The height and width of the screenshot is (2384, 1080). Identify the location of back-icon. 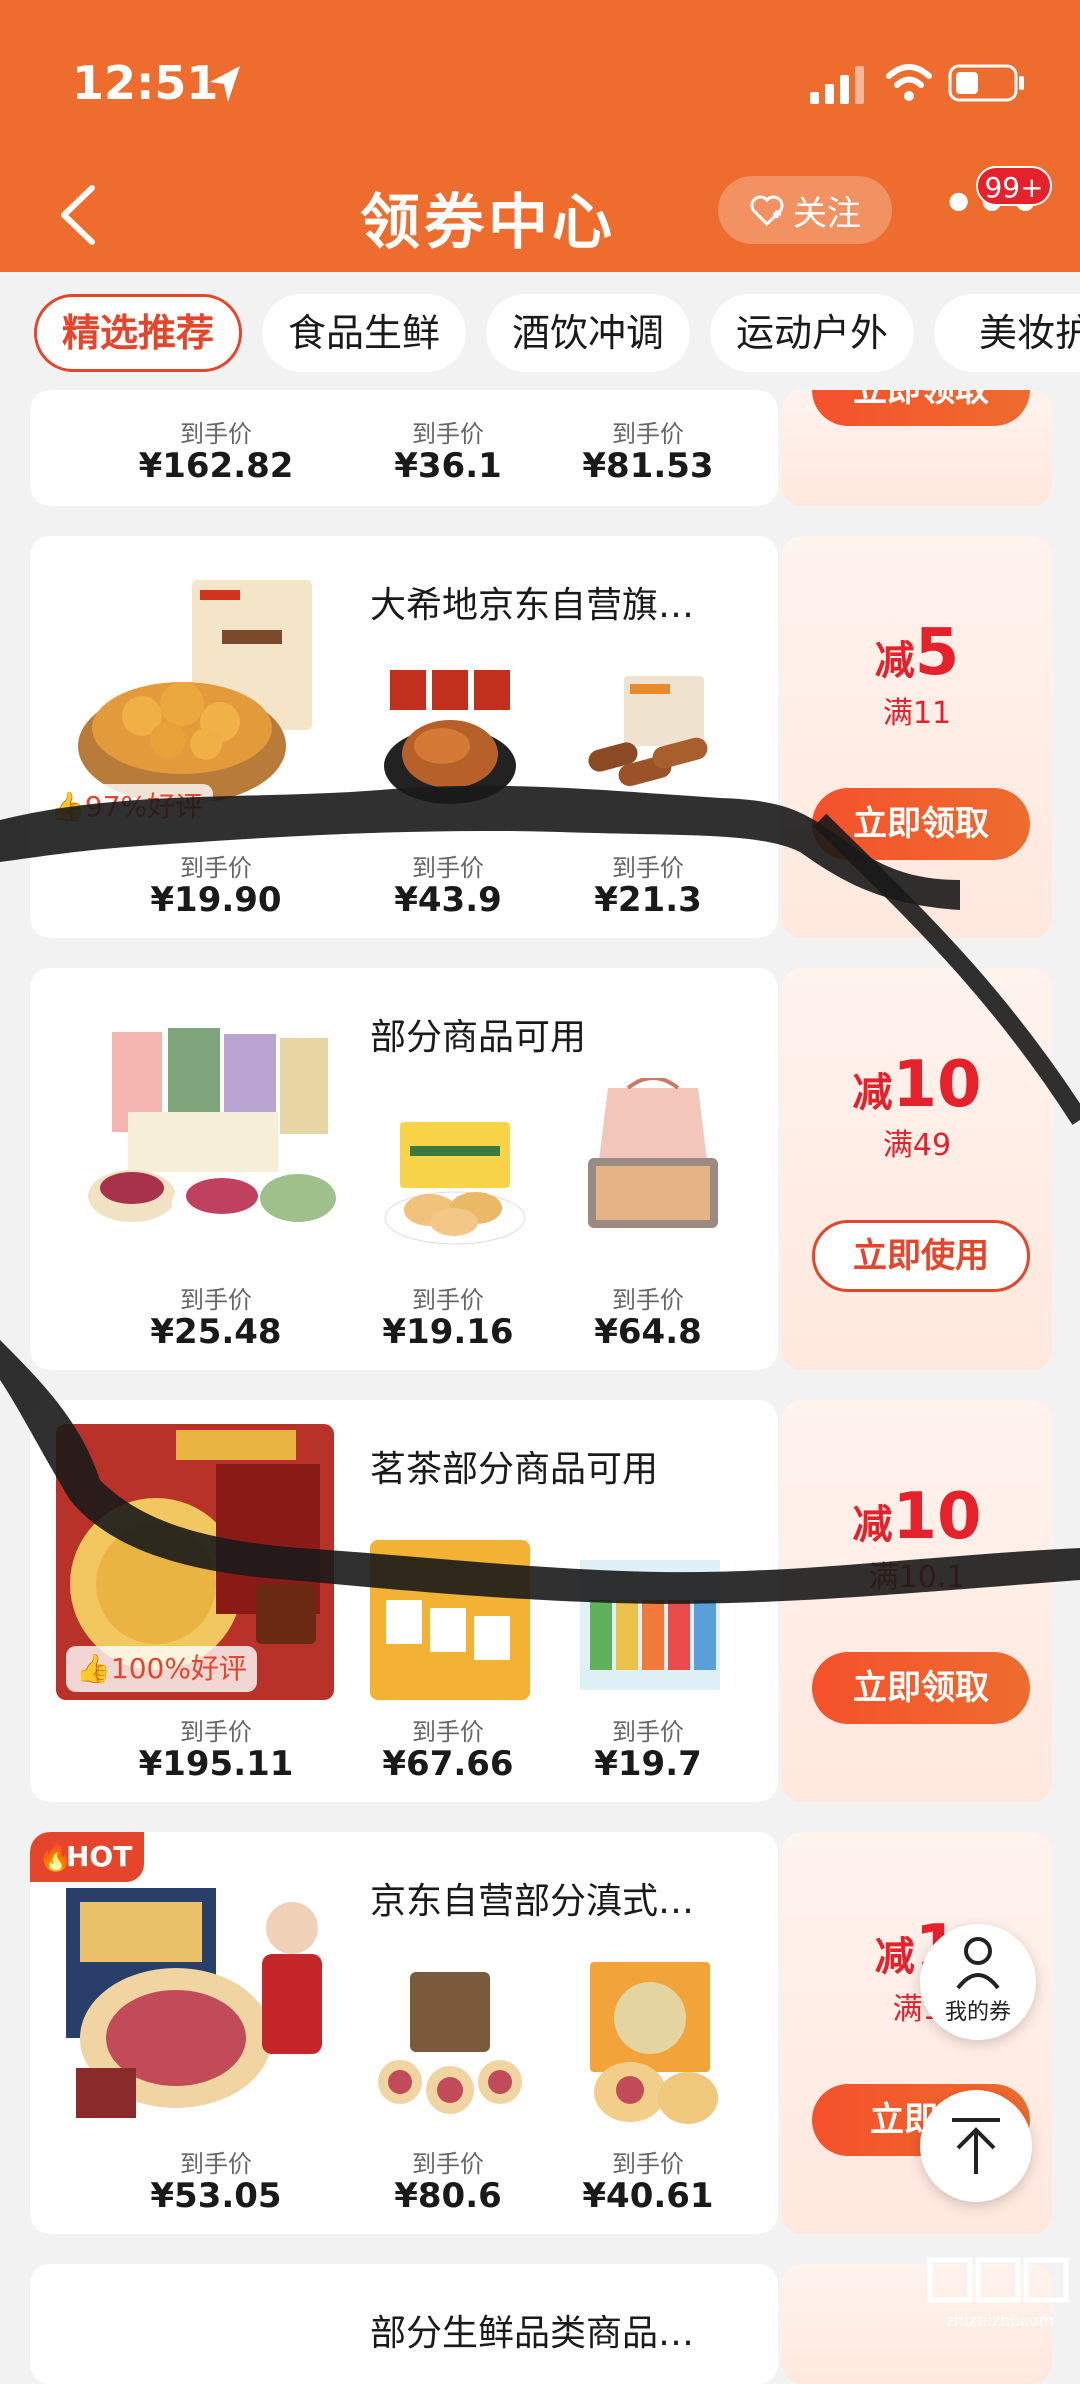
(80, 215).